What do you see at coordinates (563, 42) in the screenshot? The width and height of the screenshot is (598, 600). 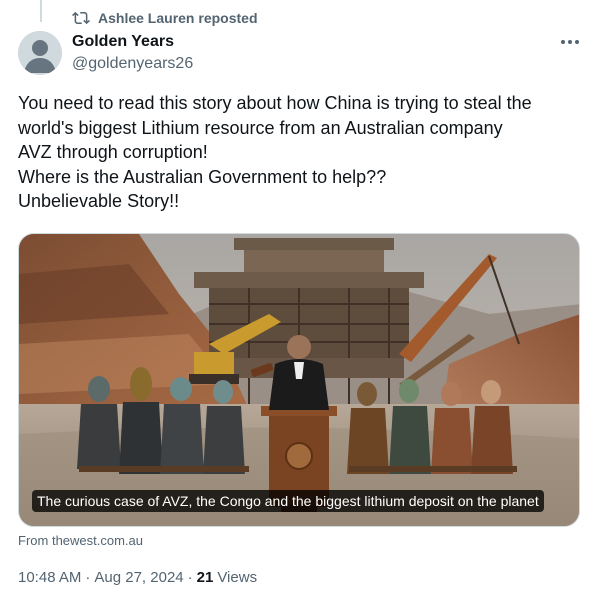 I see `more-options-icon` at bounding box center [563, 42].